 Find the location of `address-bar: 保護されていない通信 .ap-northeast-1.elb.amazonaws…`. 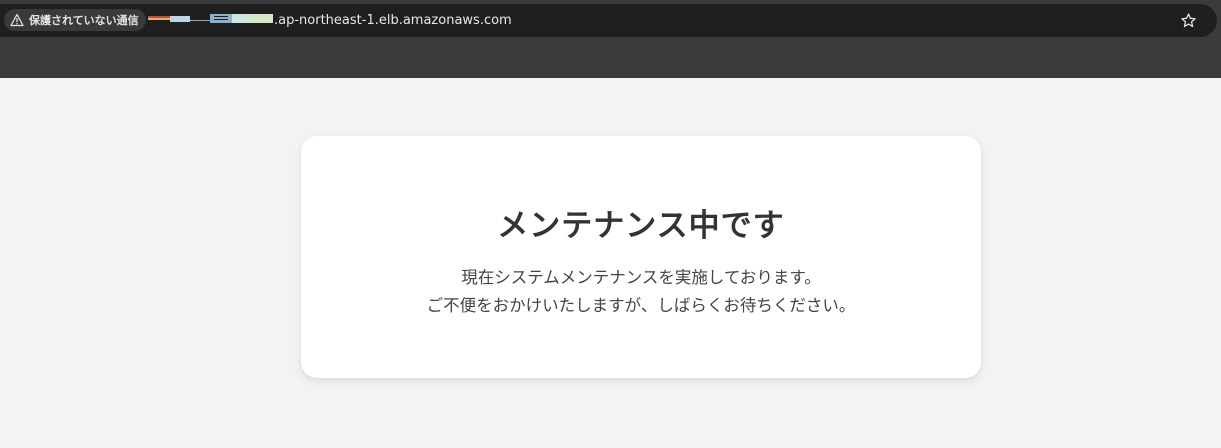

address-bar: 保護されていない通信 .ap-northeast-1.elb.amazonaws… is located at coordinates (608, 20).